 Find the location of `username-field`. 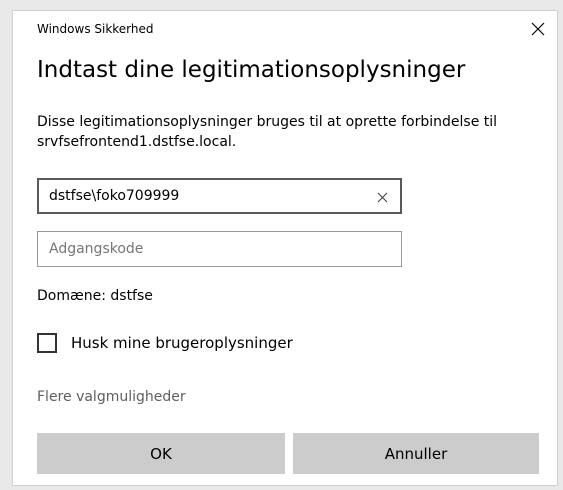

username-field is located at coordinates (219, 196).